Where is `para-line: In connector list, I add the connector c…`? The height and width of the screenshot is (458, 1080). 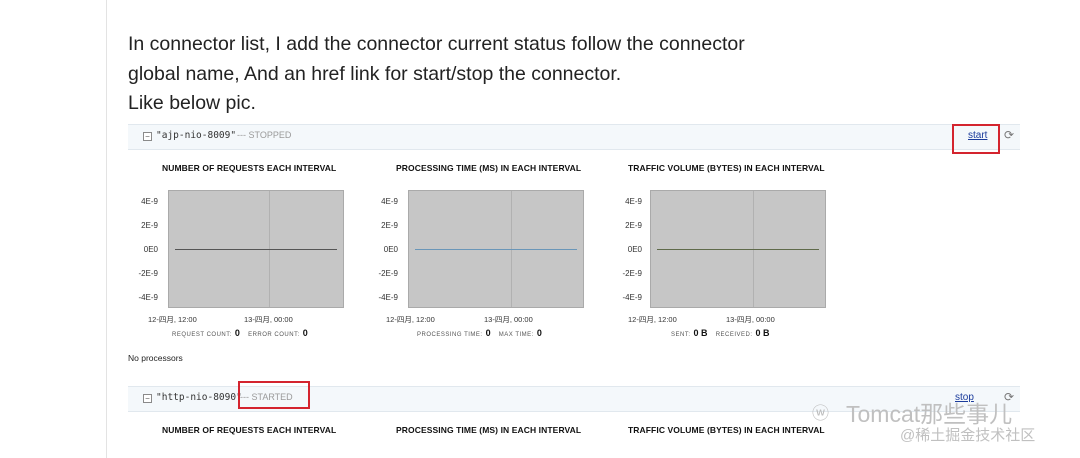
para-line: In connector list, I add the connector c… is located at coordinates (436, 44).